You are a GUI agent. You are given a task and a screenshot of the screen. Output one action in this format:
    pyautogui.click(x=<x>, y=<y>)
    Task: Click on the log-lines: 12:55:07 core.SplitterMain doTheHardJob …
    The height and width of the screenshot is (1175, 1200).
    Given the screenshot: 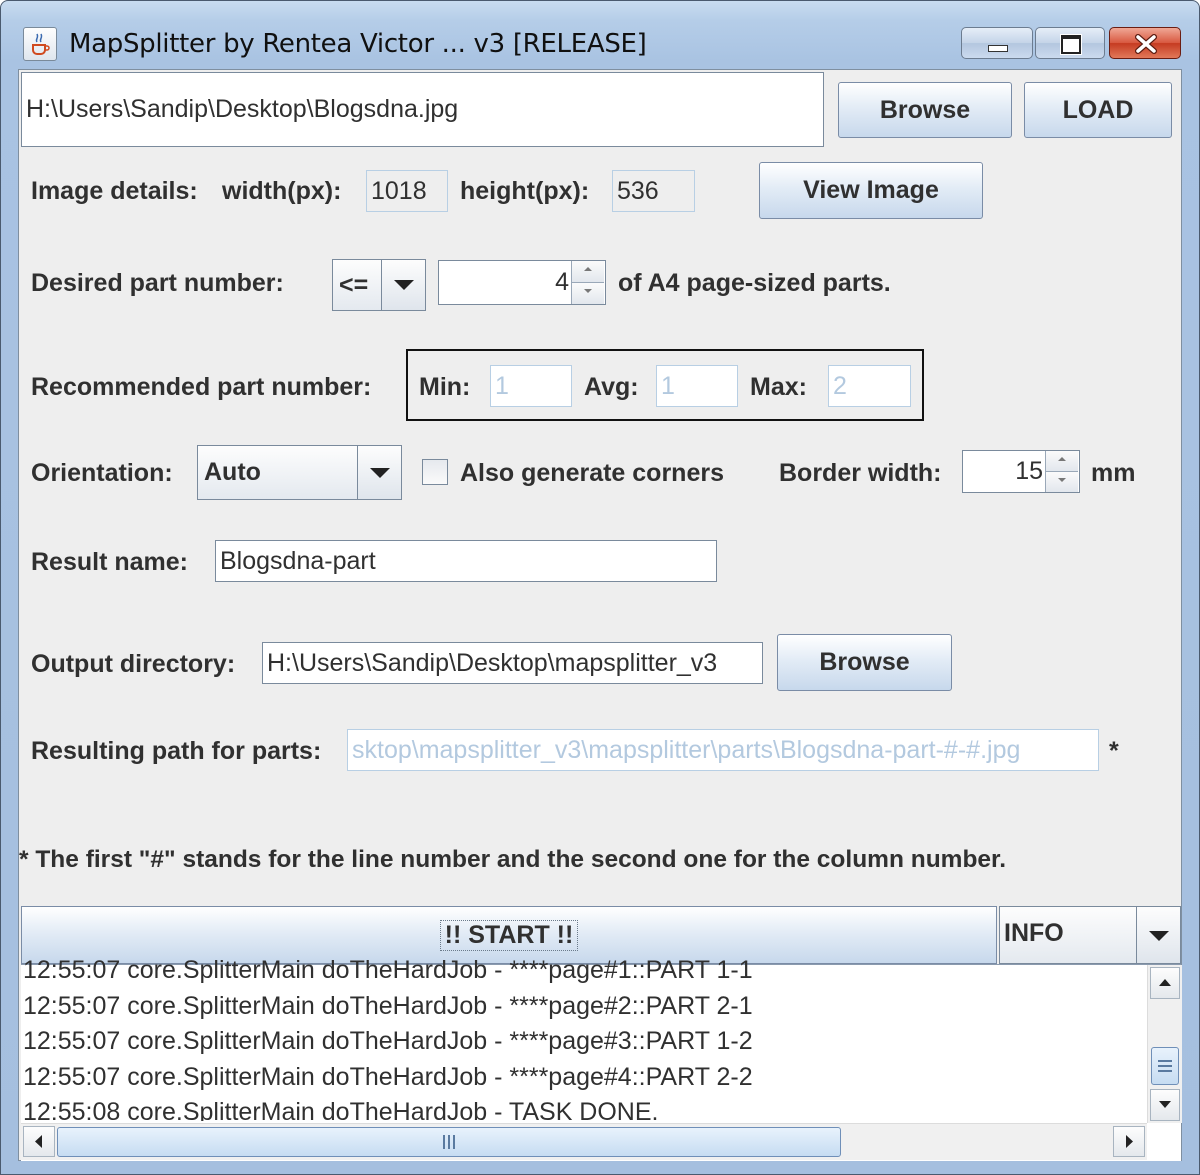 What is the action you would take?
    pyautogui.click(x=583, y=1037)
    